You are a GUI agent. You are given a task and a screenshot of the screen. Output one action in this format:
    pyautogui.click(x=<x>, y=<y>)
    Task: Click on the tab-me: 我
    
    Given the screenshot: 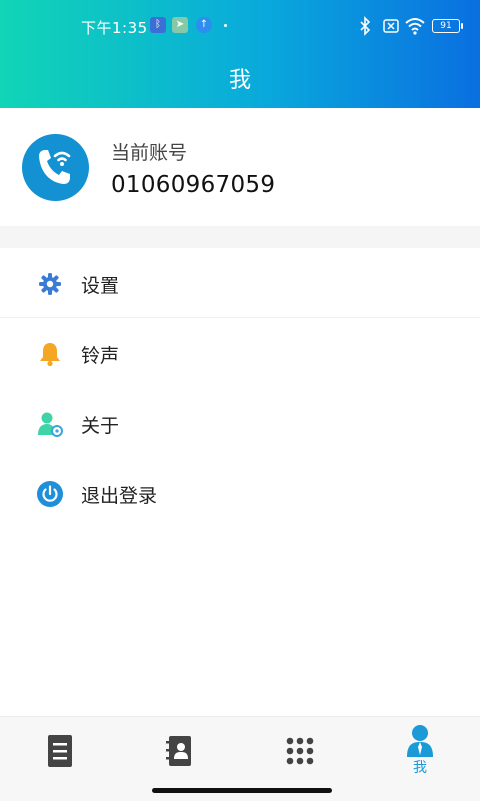 What is the action you would take?
    pyautogui.click(x=420, y=752)
    